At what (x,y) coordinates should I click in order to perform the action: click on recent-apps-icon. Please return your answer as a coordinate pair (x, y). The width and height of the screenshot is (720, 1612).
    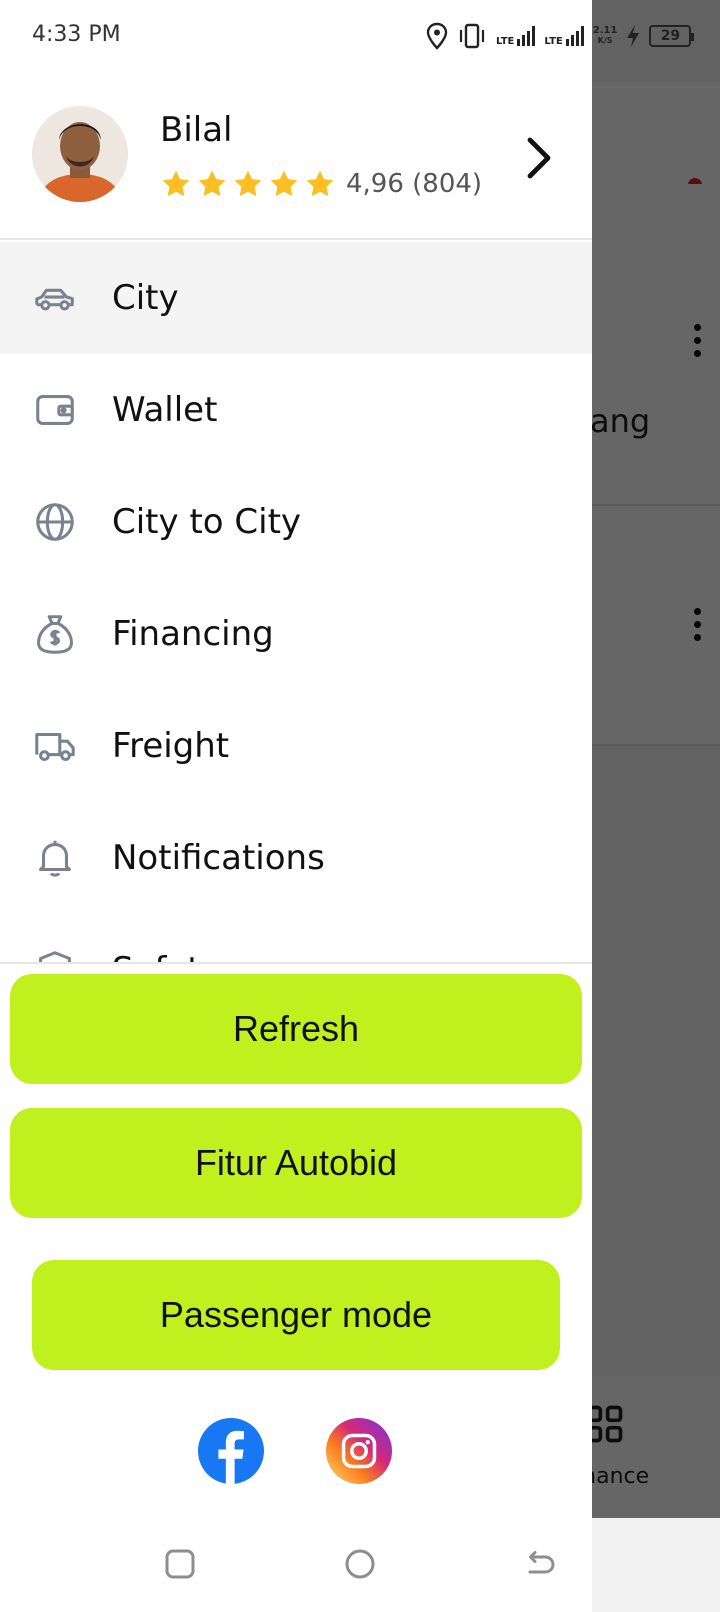
    Looking at the image, I should click on (180, 1564).